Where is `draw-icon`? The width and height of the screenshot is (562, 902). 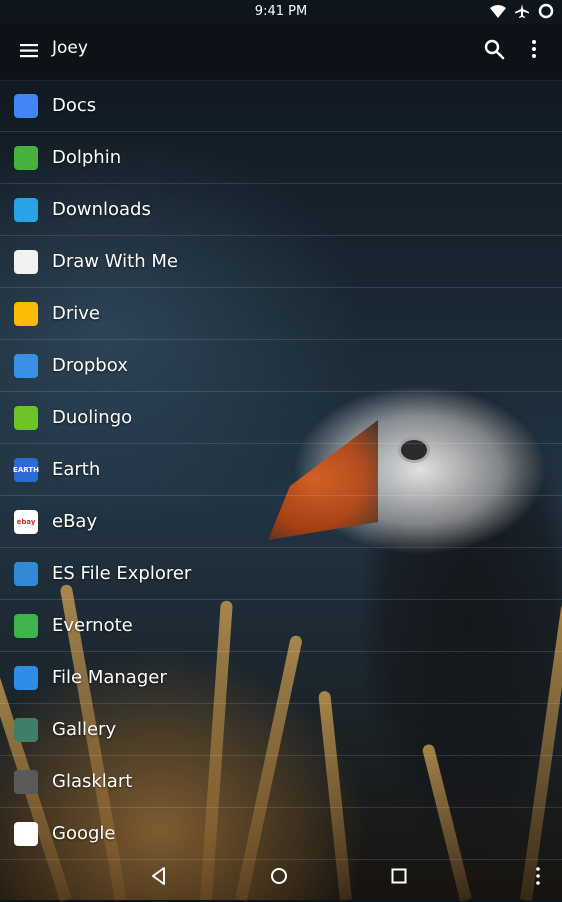 draw-icon is located at coordinates (26, 261).